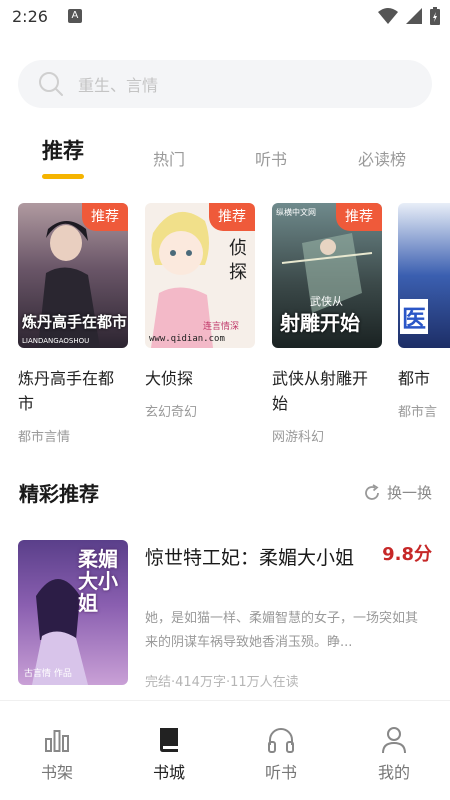  Describe the element at coordinates (327, 275) in the screenshot. I see `book-cover: 纵横中文网 武侠从 射雕开始 推荐` at that location.